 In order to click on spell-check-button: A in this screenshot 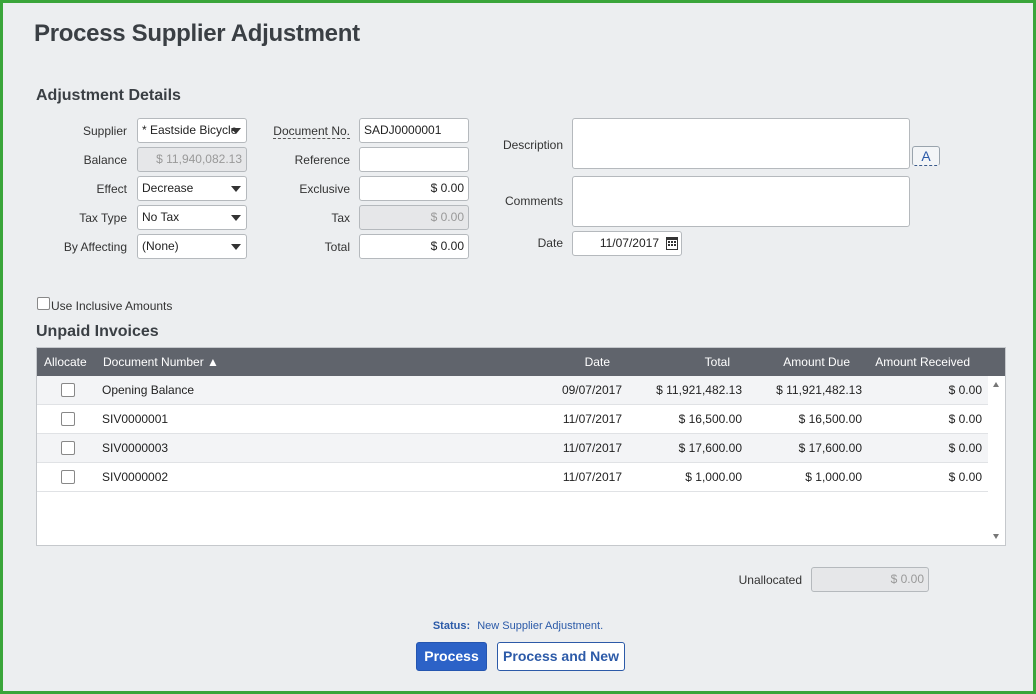, I will do `click(926, 156)`.